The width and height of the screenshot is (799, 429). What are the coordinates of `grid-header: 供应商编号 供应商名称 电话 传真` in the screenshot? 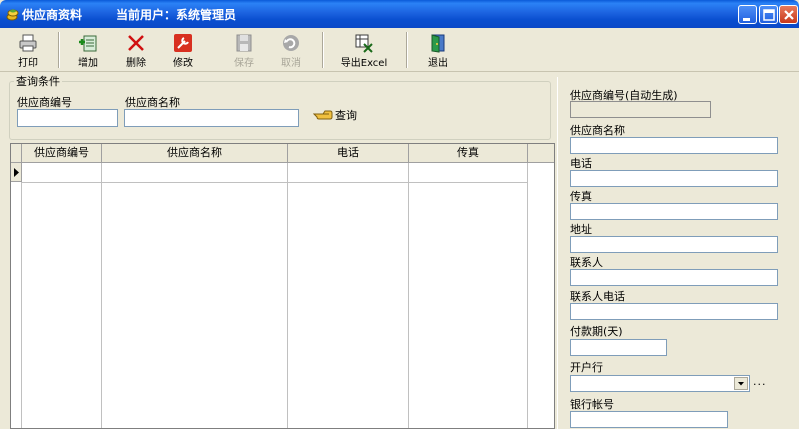 It's located at (282, 153).